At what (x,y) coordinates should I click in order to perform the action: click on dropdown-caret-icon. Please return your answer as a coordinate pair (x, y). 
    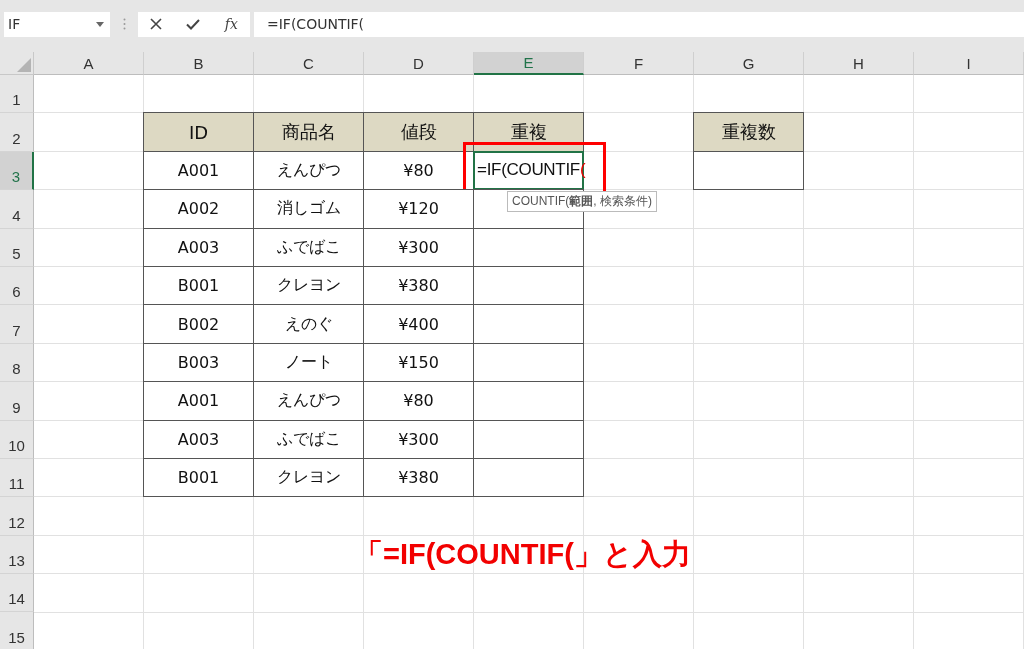
    Looking at the image, I should click on (100, 24).